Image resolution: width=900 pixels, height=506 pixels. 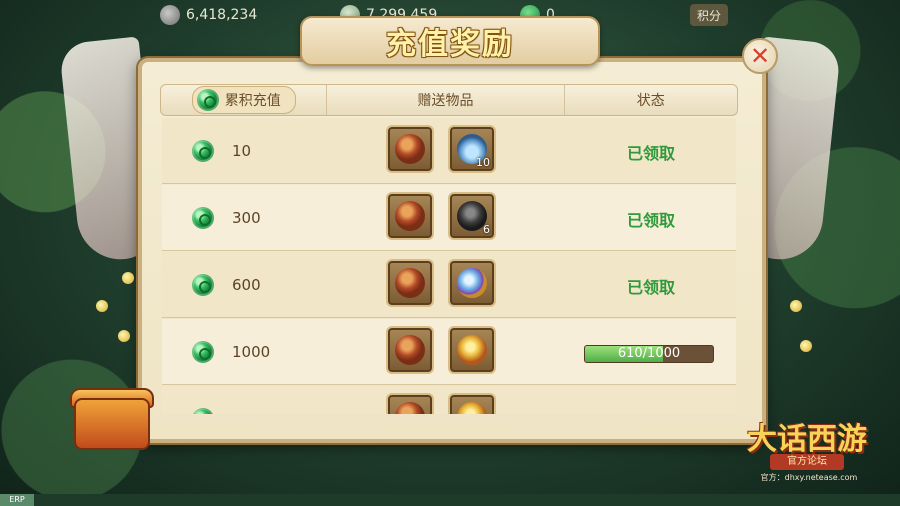 What do you see at coordinates (170, 15) in the screenshot?
I see `silver-coin-icon` at bounding box center [170, 15].